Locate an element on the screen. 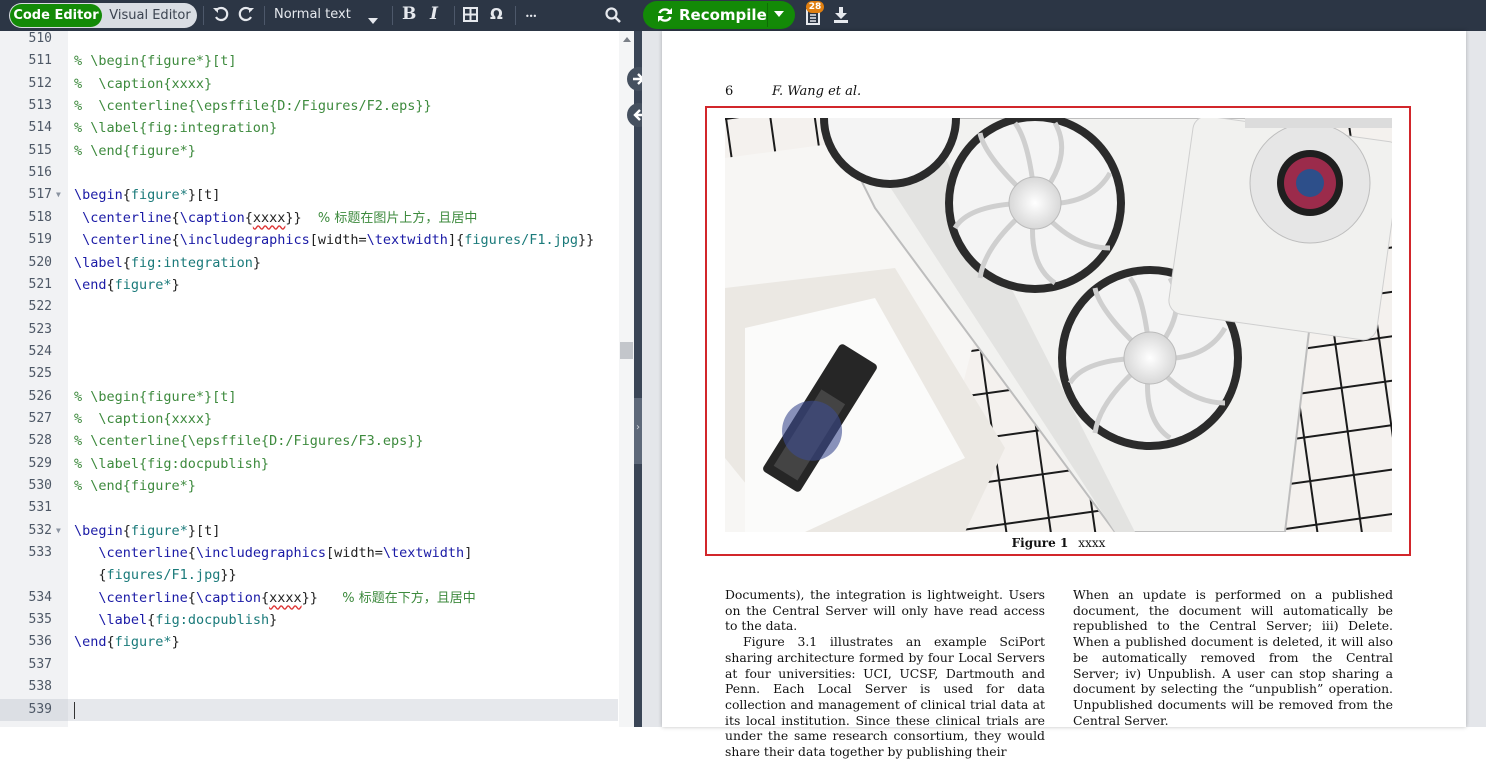 Image resolution: width=1486 pixels, height=760 pixels. line-number: 529 is located at coordinates (40, 463).